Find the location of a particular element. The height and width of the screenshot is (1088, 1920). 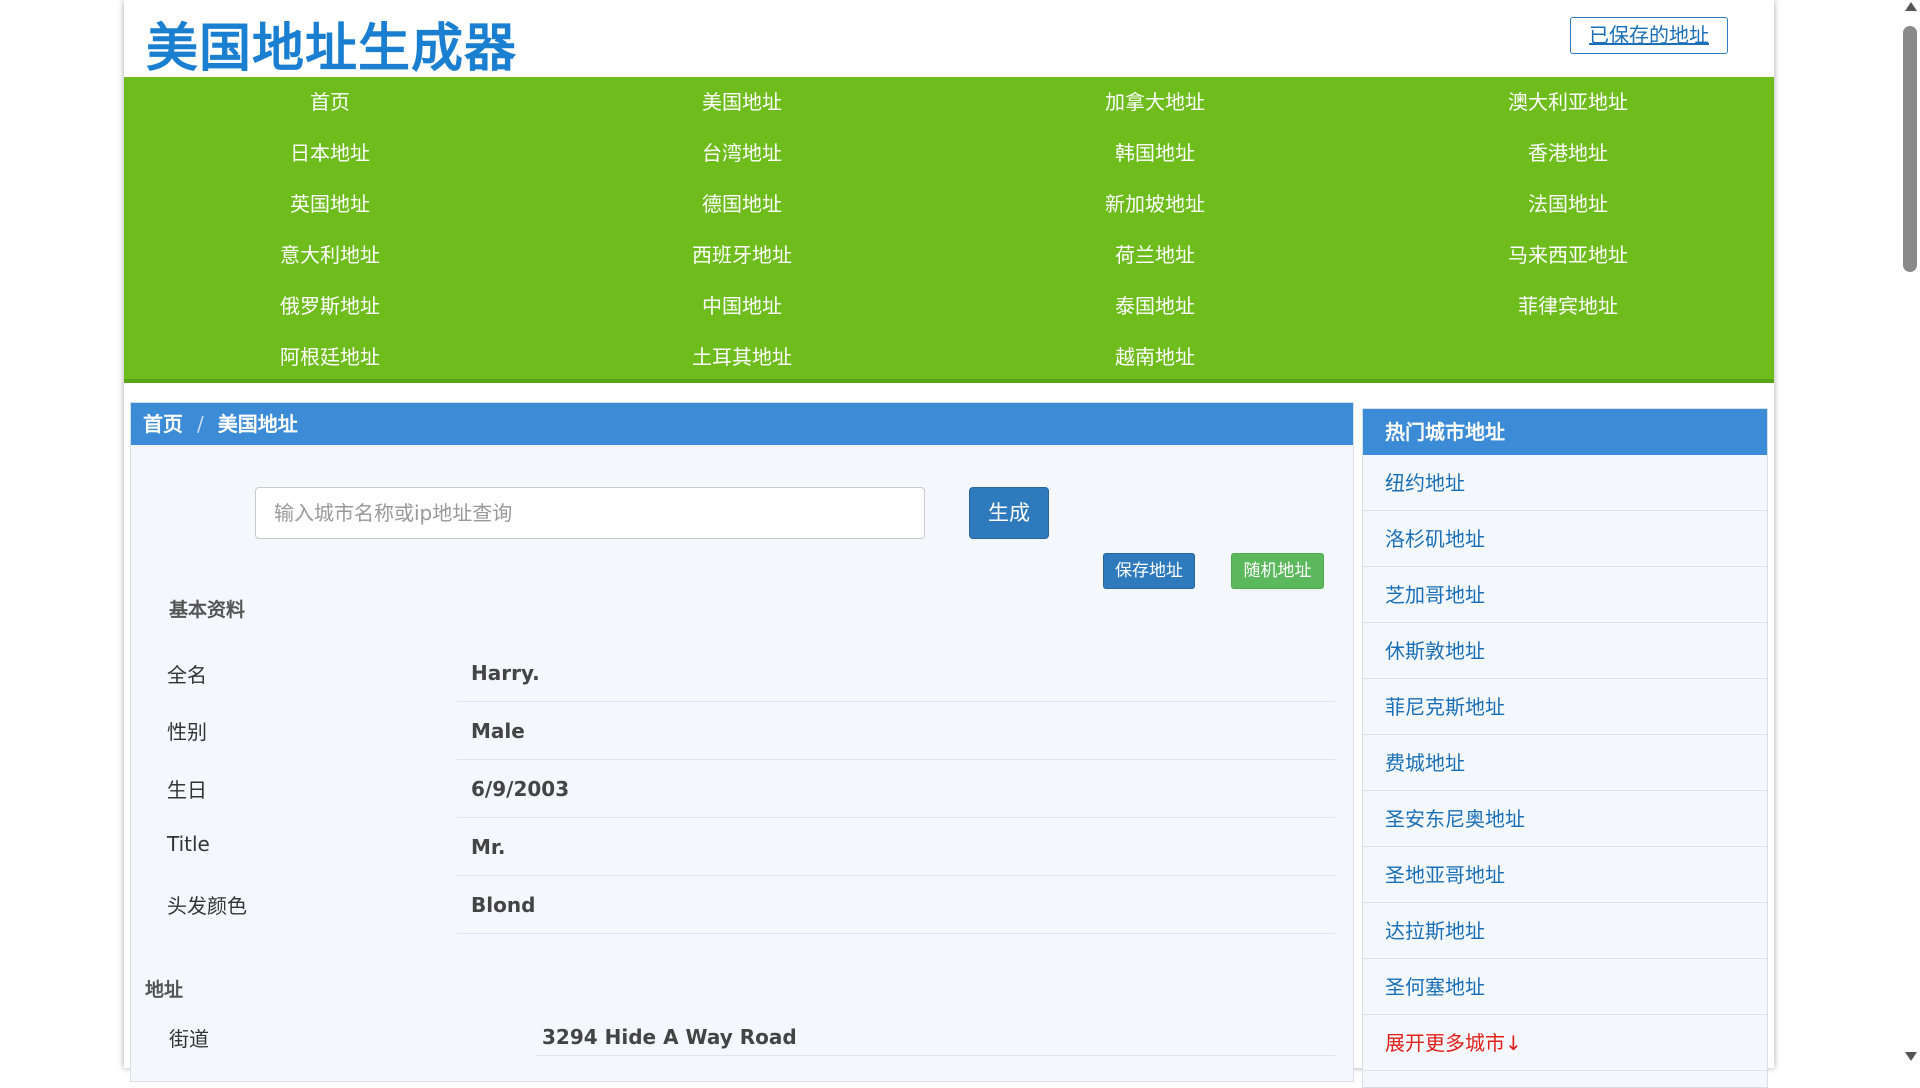

nav-item-germany: 德国地址 is located at coordinates (742, 204).